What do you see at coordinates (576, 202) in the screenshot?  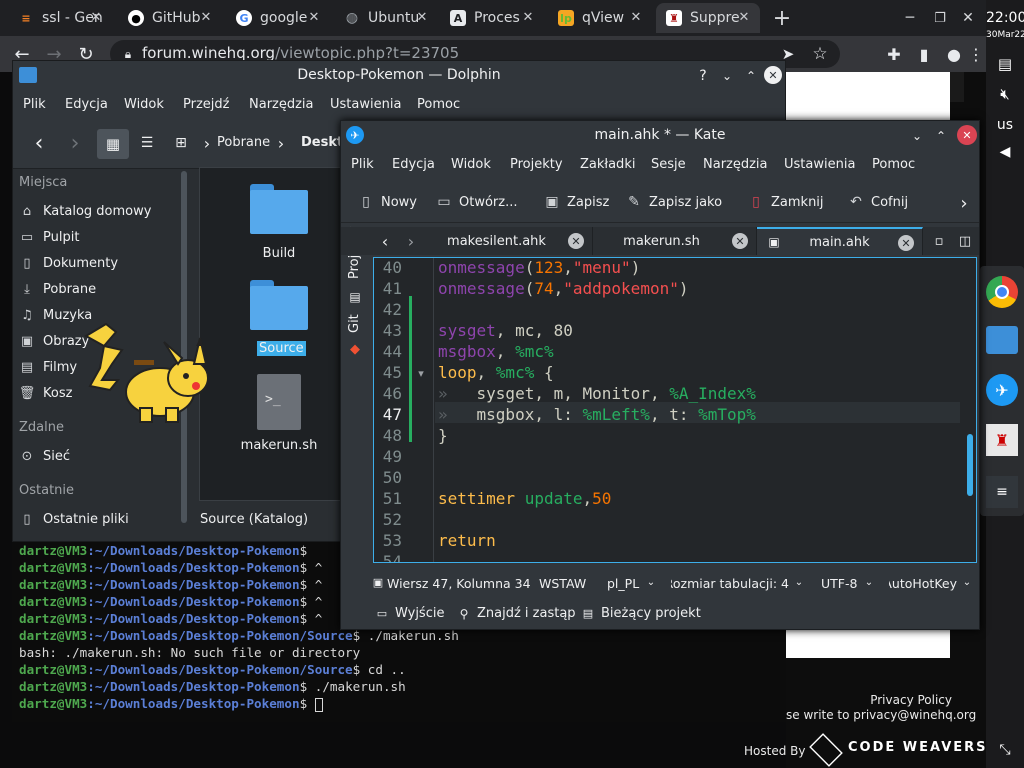 I see `save-button: ▣ Zapisz` at bounding box center [576, 202].